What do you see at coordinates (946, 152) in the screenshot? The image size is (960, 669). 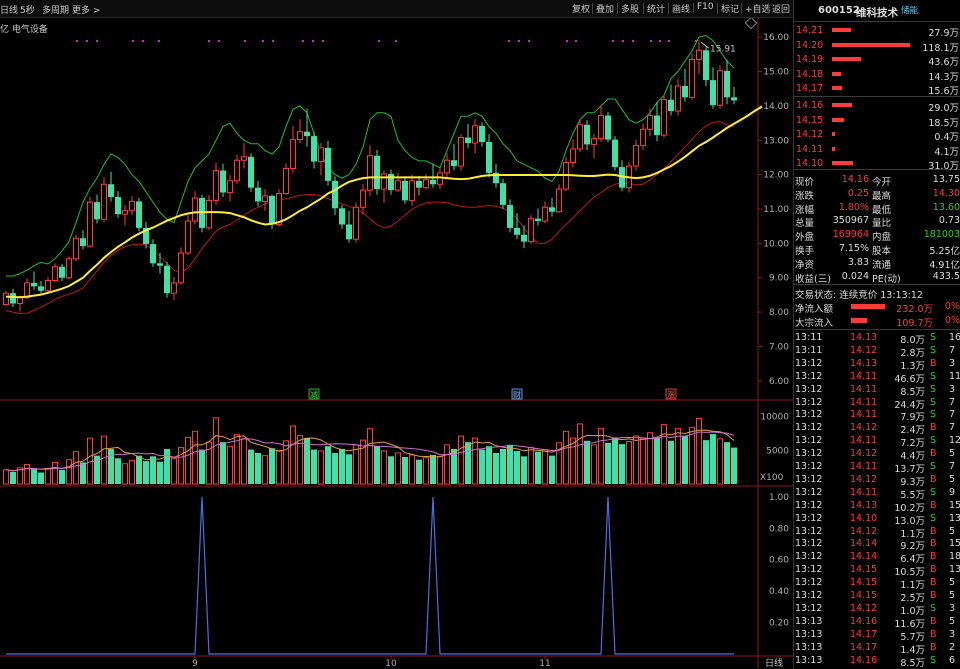 I see `order-volume: 4.1万` at bounding box center [946, 152].